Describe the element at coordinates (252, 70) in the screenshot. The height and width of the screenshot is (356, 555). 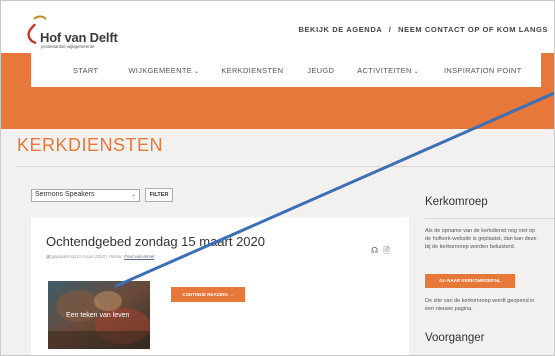
I see `nav-item-kerkdiensten: KERKDIENSTEN` at that location.